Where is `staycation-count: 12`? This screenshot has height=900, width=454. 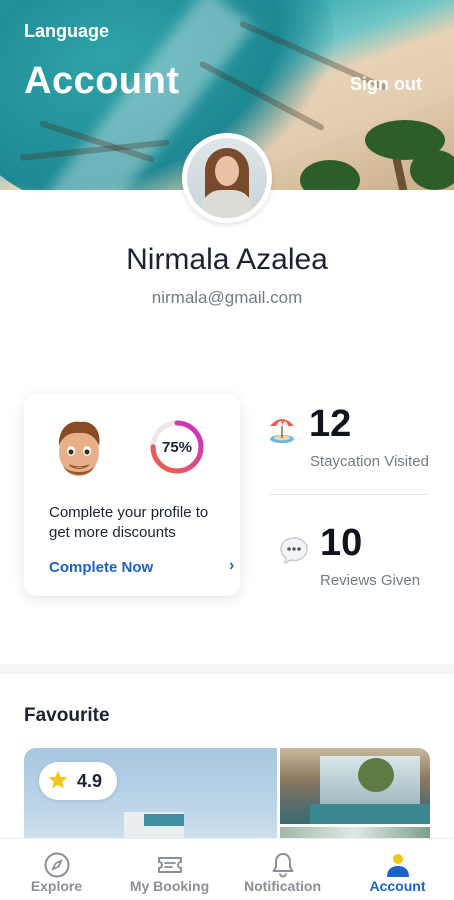 staycation-count: 12 is located at coordinates (330, 424).